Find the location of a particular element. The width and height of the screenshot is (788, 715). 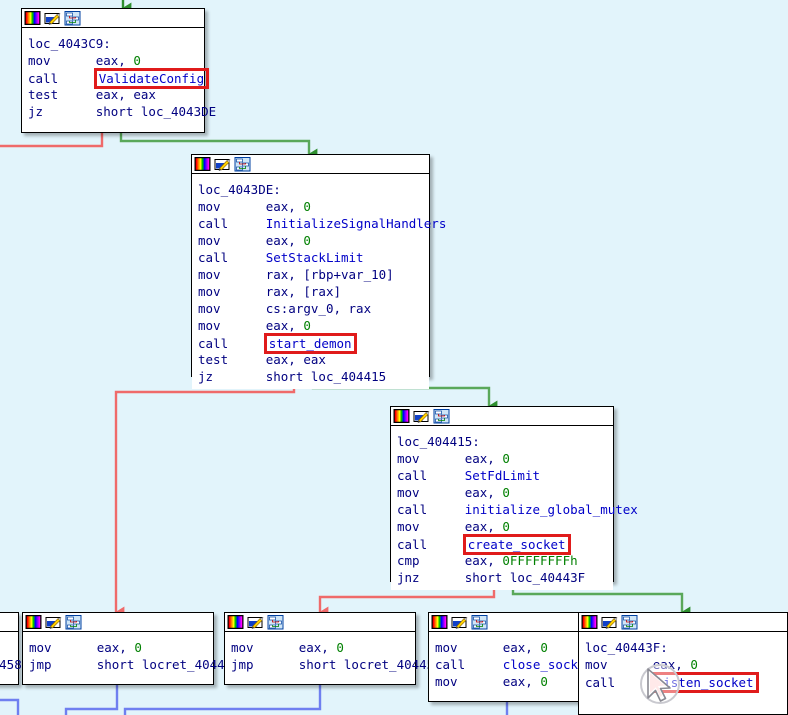

basic-block: loc_40443F: mov eax, 0 call listen_socket is located at coordinates (683, 663).